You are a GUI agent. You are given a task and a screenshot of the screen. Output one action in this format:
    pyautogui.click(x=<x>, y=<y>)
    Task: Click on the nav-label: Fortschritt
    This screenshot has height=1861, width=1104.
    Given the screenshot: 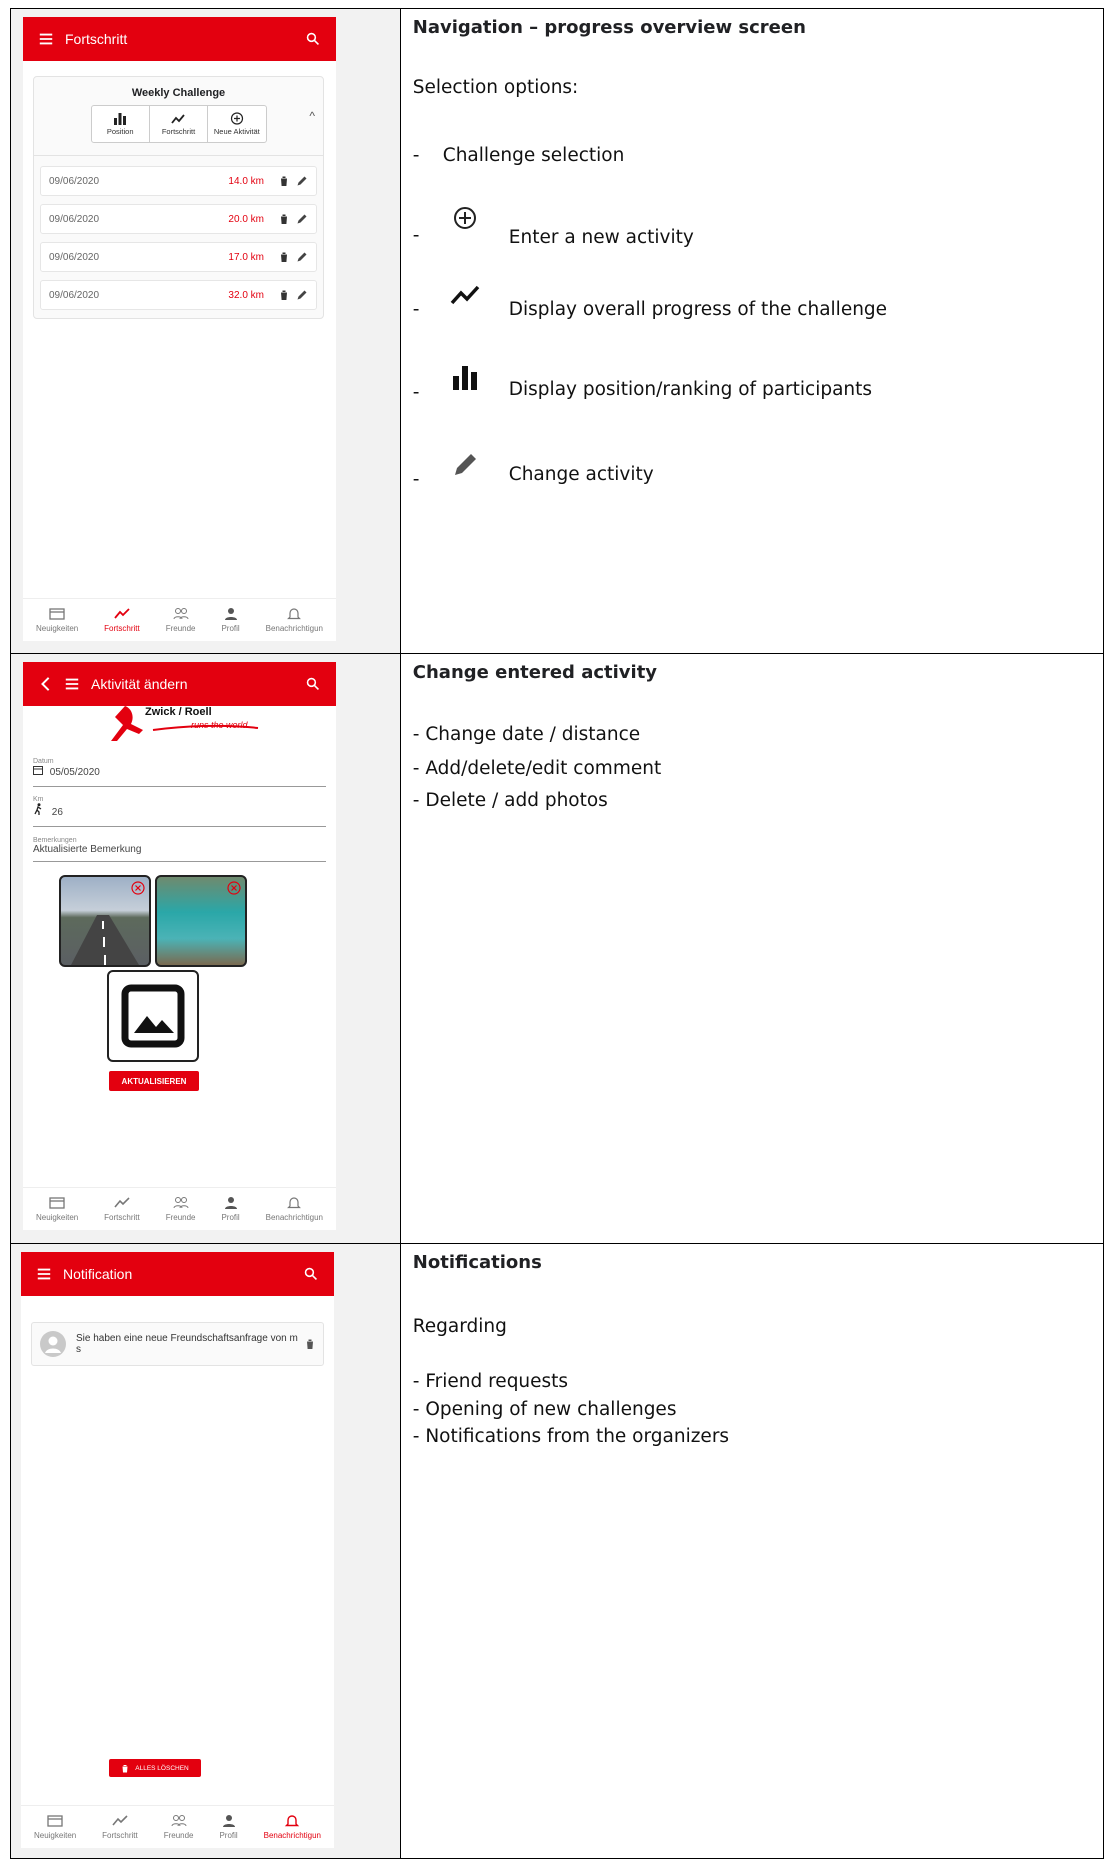 What is the action you would take?
    pyautogui.click(x=120, y=1835)
    